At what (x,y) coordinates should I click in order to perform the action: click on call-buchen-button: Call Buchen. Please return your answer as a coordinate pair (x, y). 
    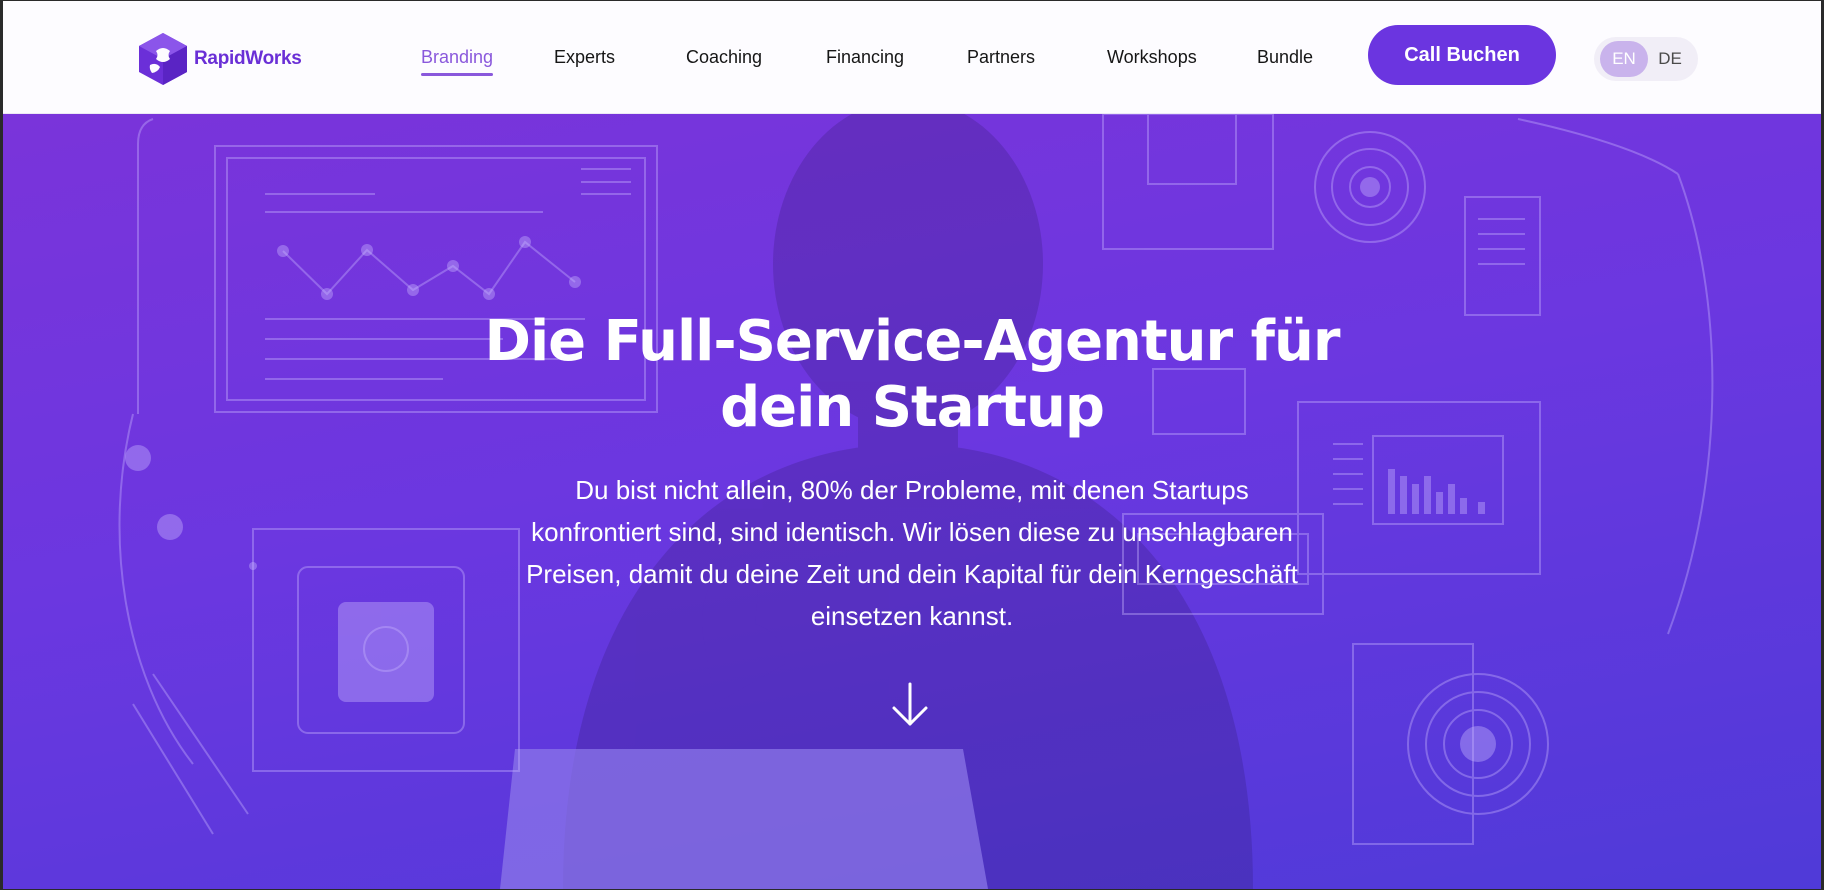
    Looking at the image, I should click on (1462, 55).